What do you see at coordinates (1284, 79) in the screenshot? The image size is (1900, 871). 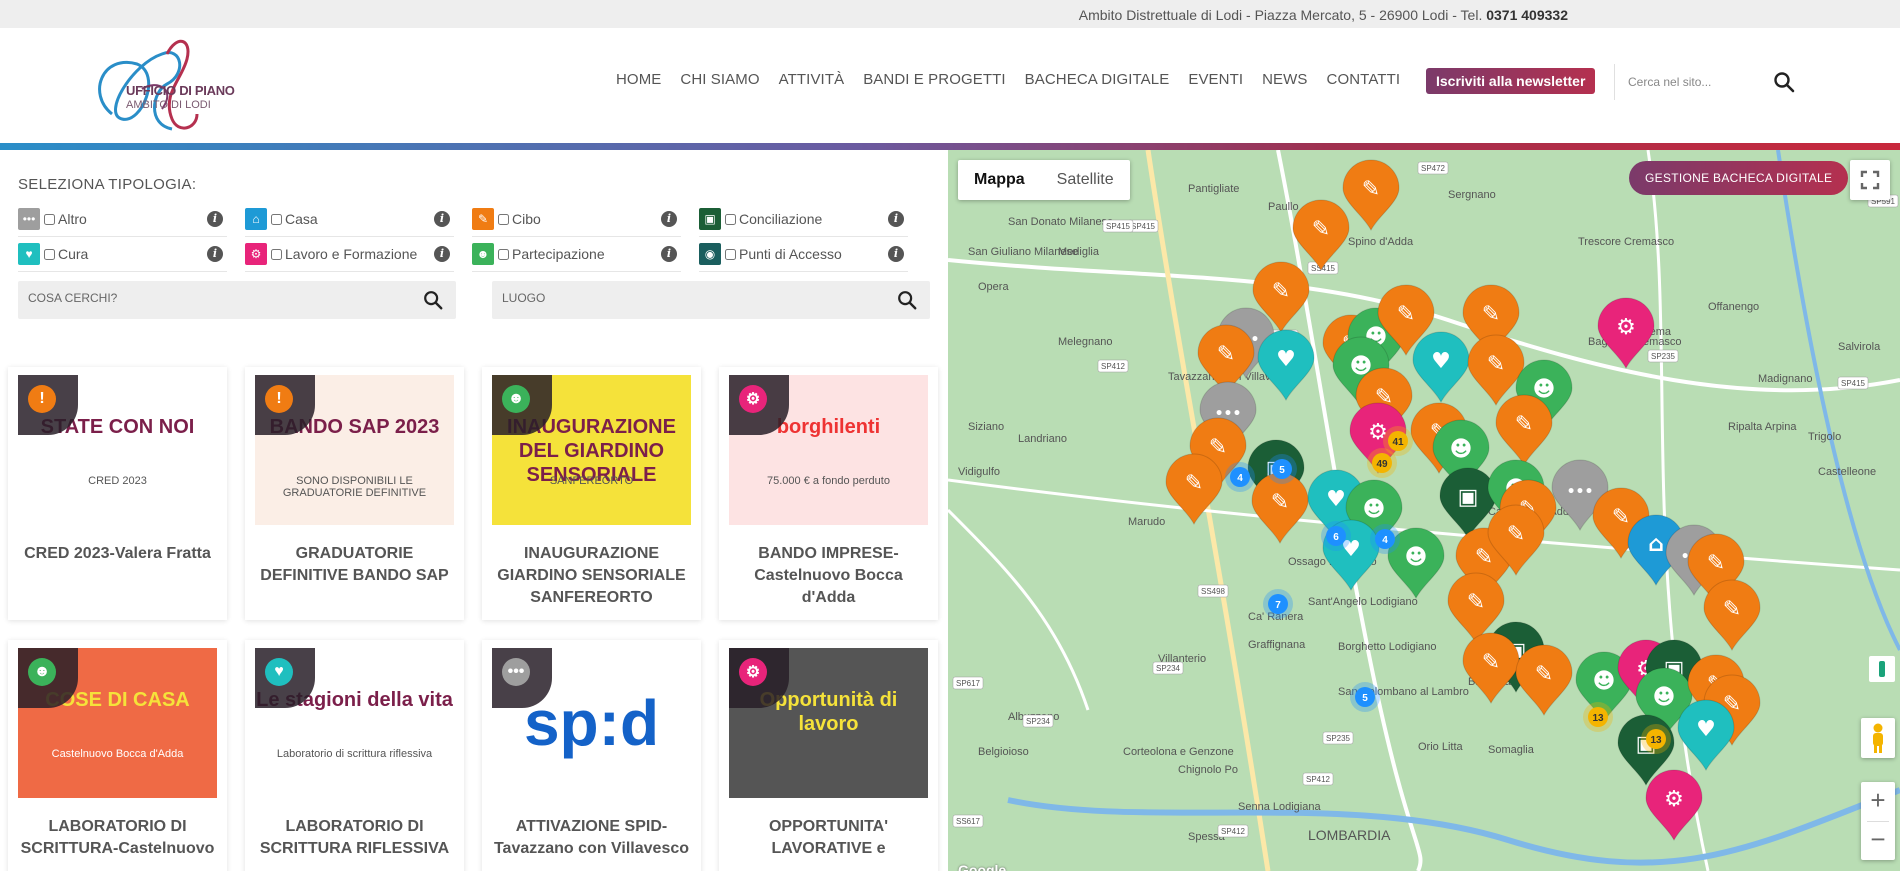 I see `nav-news: NEWS` at bounding box center [1284, 79].